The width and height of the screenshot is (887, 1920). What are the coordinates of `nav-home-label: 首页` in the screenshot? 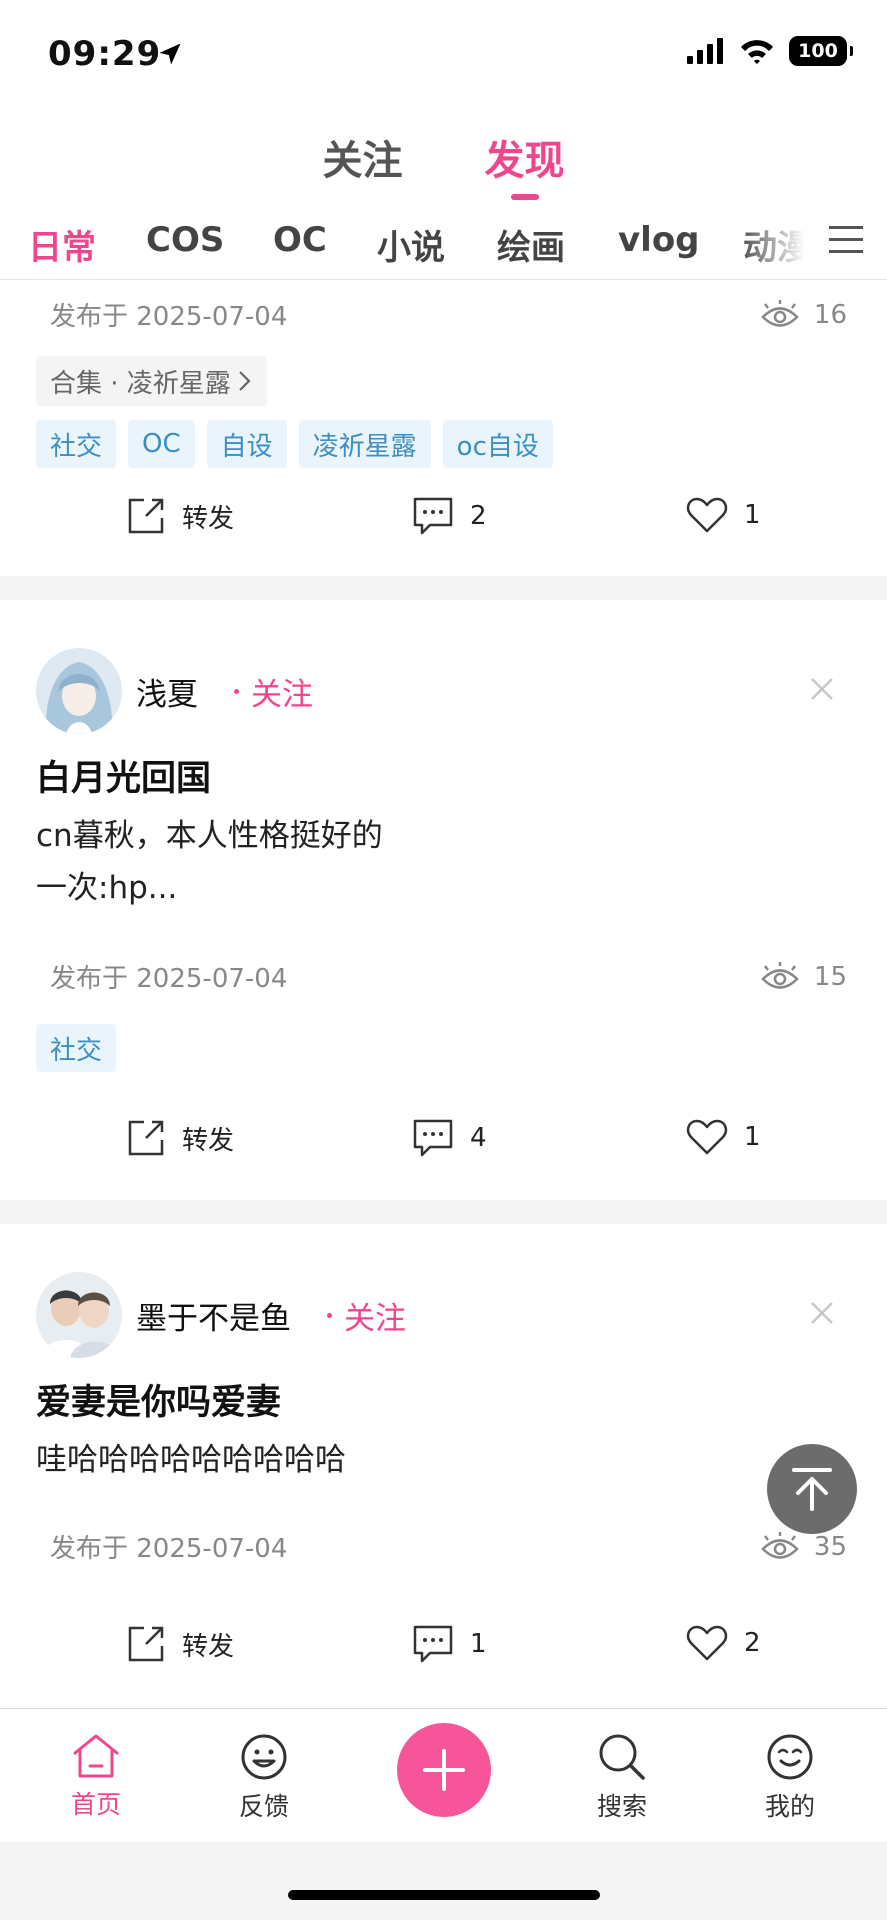 It's located at (95, 1804).